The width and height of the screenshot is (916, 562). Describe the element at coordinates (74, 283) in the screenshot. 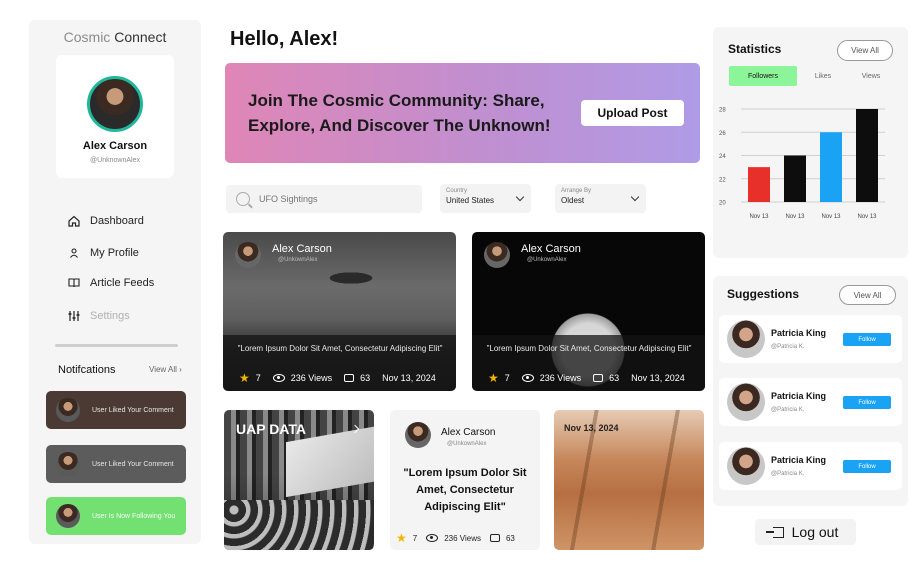

I see `book-icon` at that location.